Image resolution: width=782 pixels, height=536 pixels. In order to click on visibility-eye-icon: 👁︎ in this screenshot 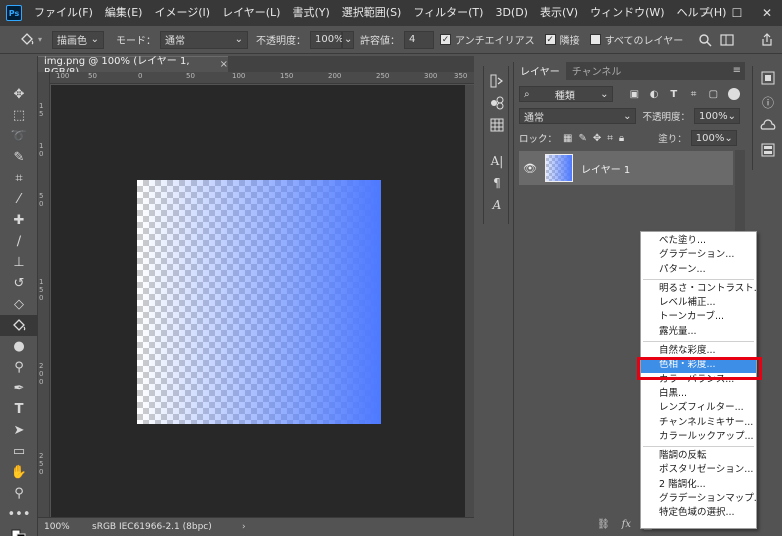, I will do `click(530, 168)`.